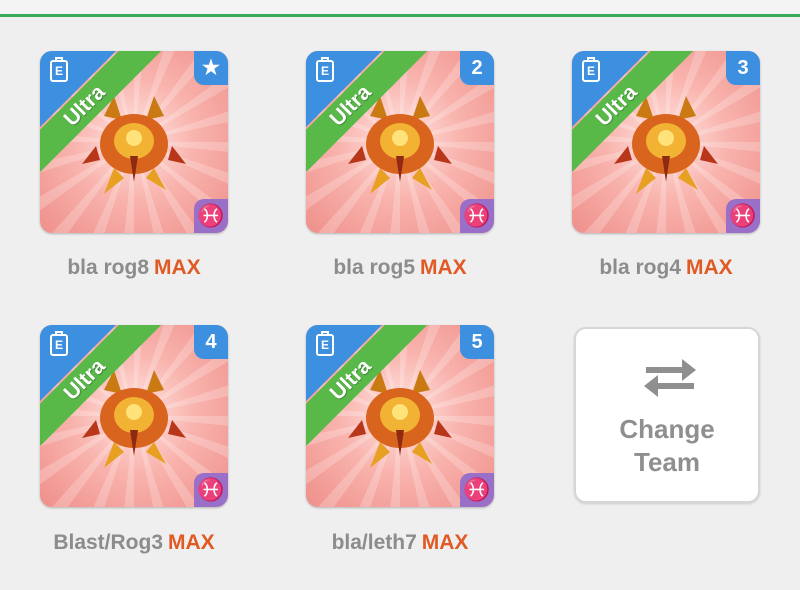 The height and width of the screenshot is (590, 800). I want to click on change-team-label-line1: Change, so click(667, 429).